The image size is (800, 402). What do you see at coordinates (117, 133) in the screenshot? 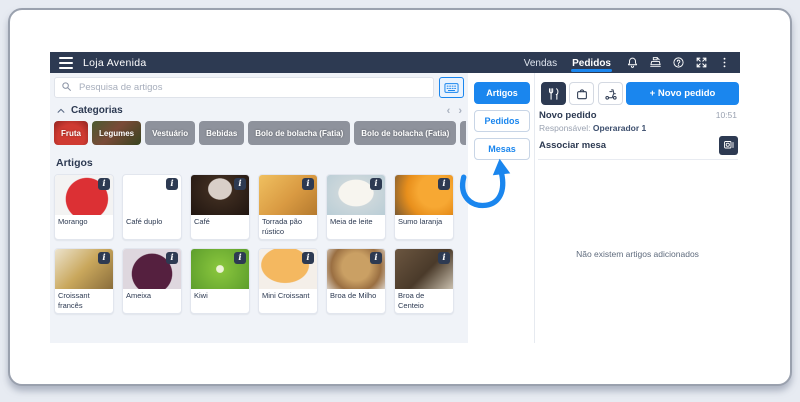
I see `category-chip: Legumes` at bounding box center [117, 133].